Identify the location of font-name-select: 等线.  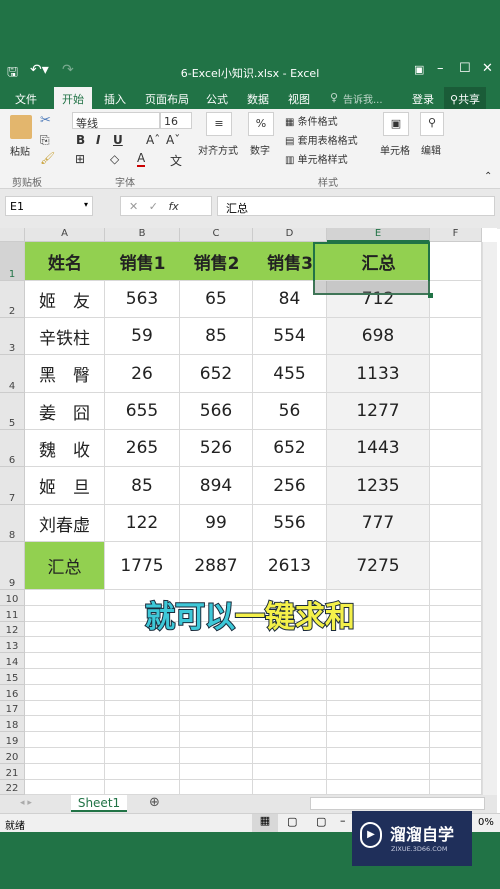
(116, 121).